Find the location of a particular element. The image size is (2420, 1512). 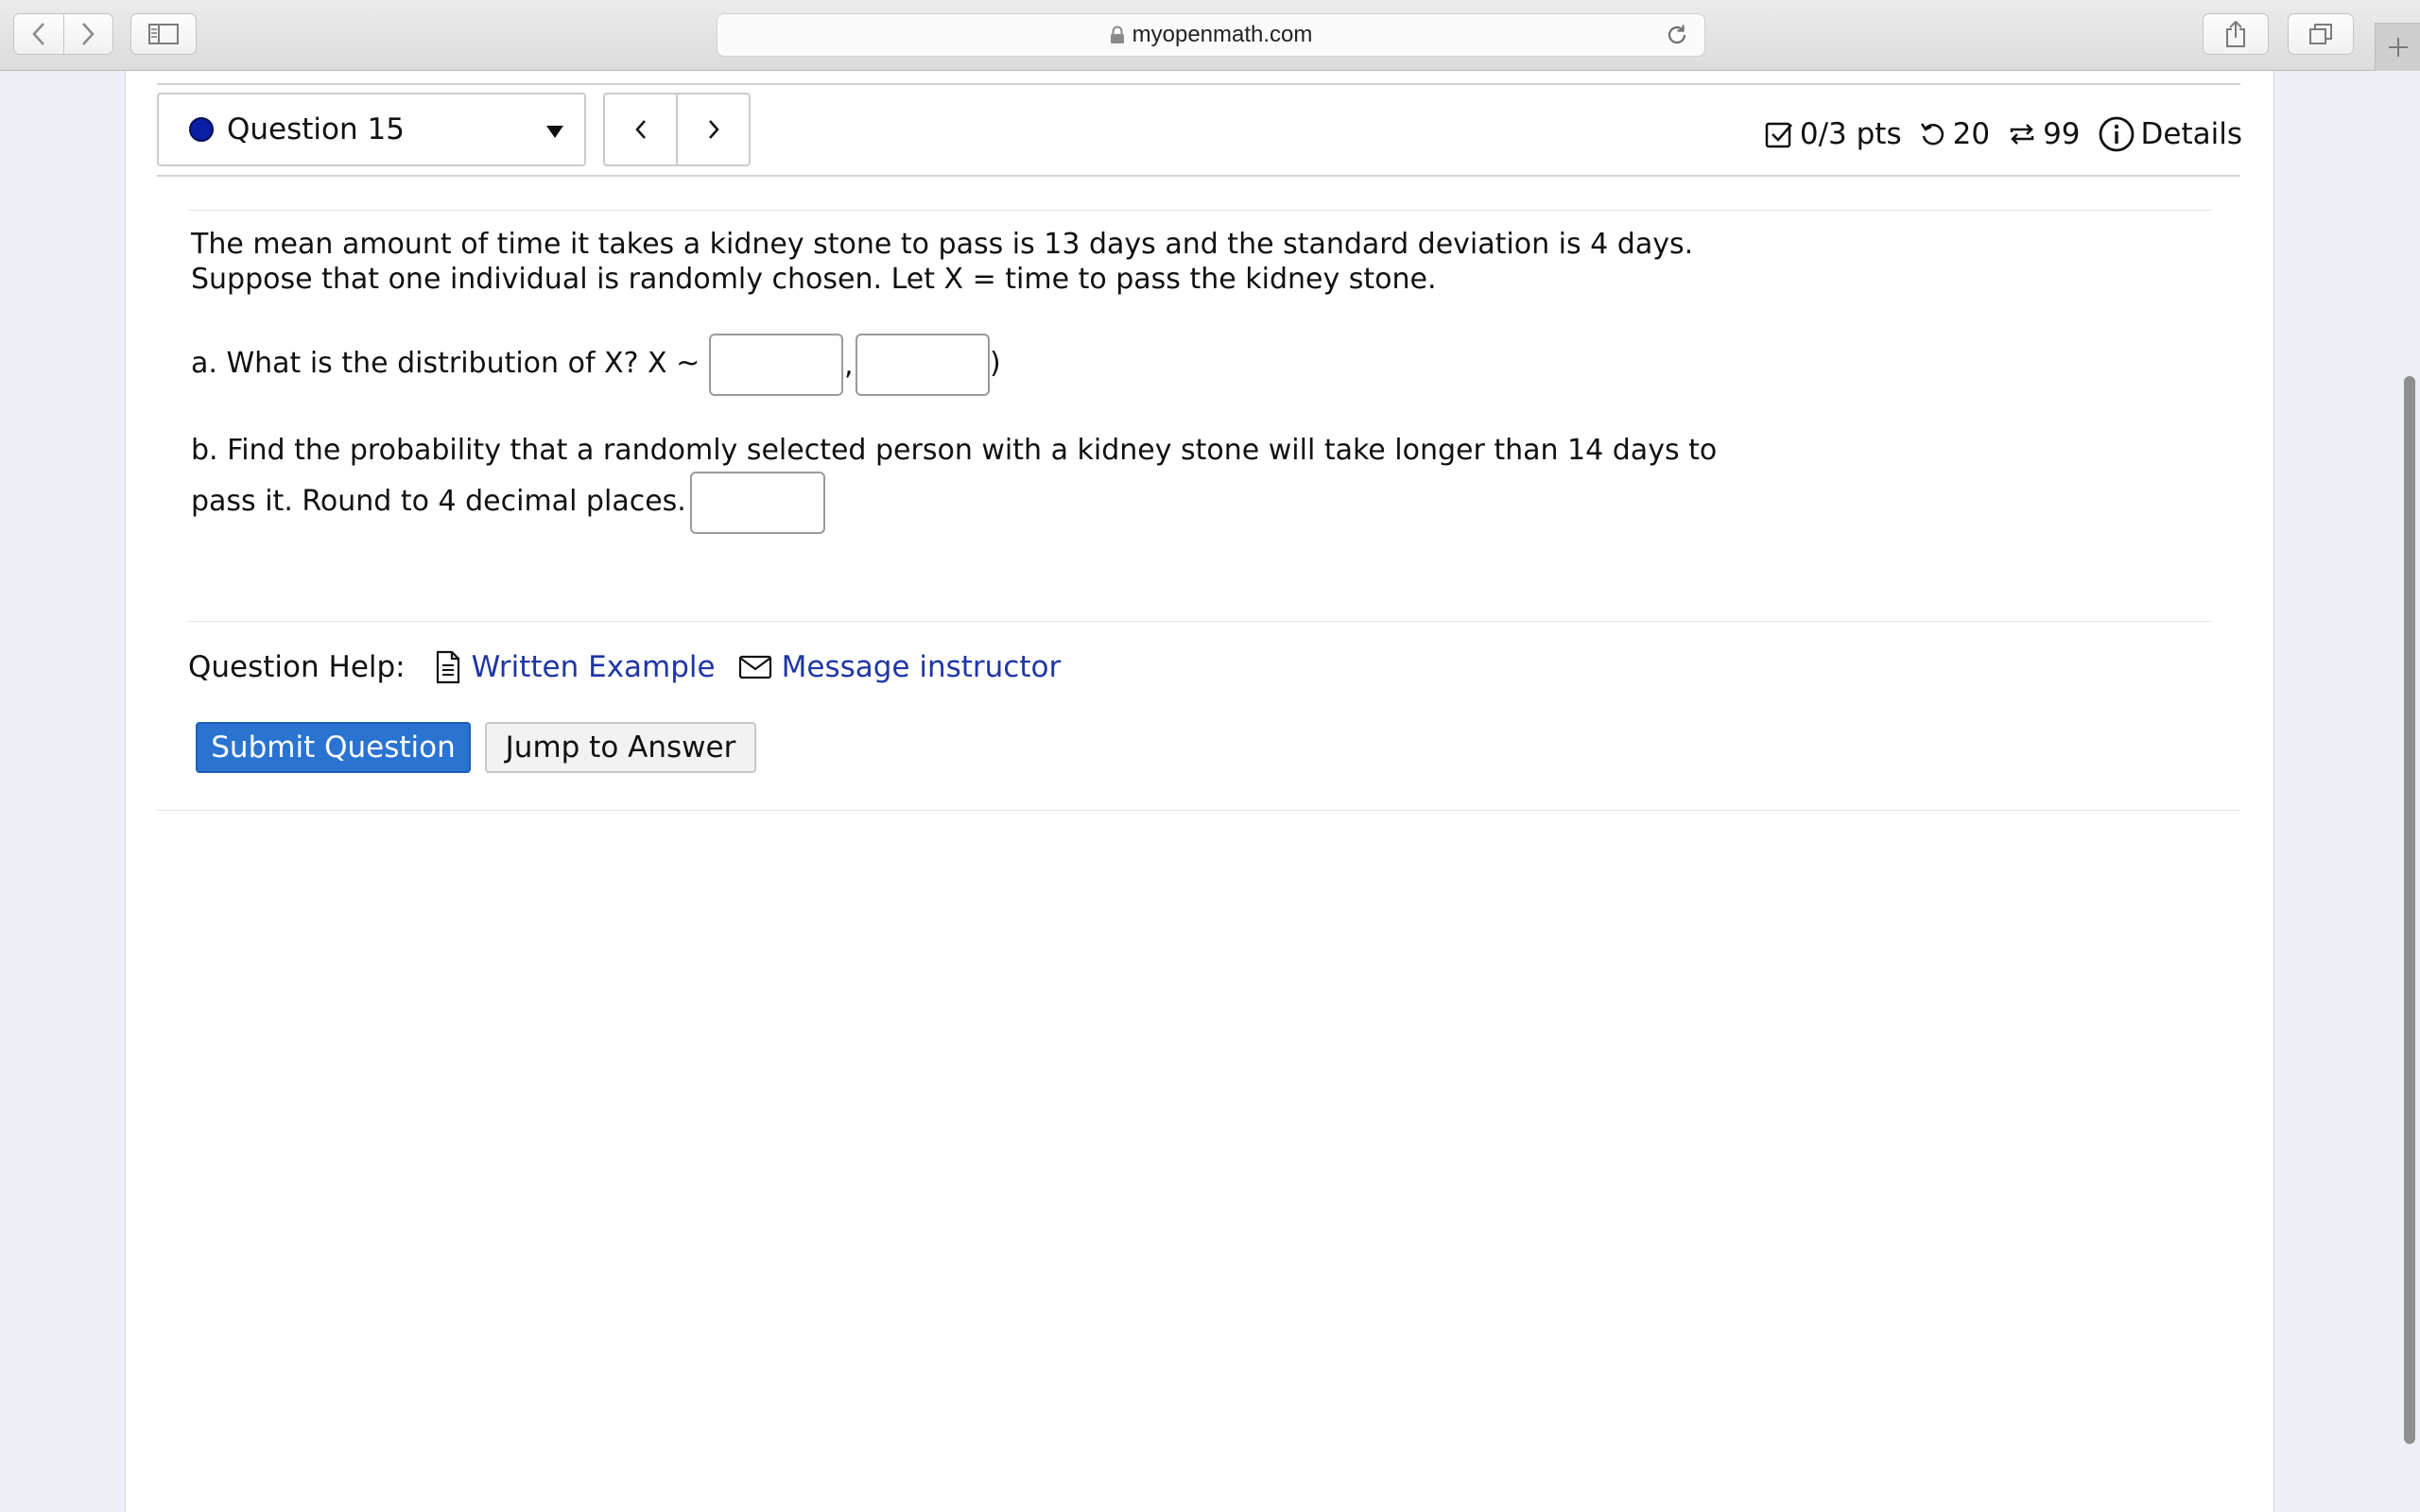

sidebar-icon is located at coordinates (163, 34).